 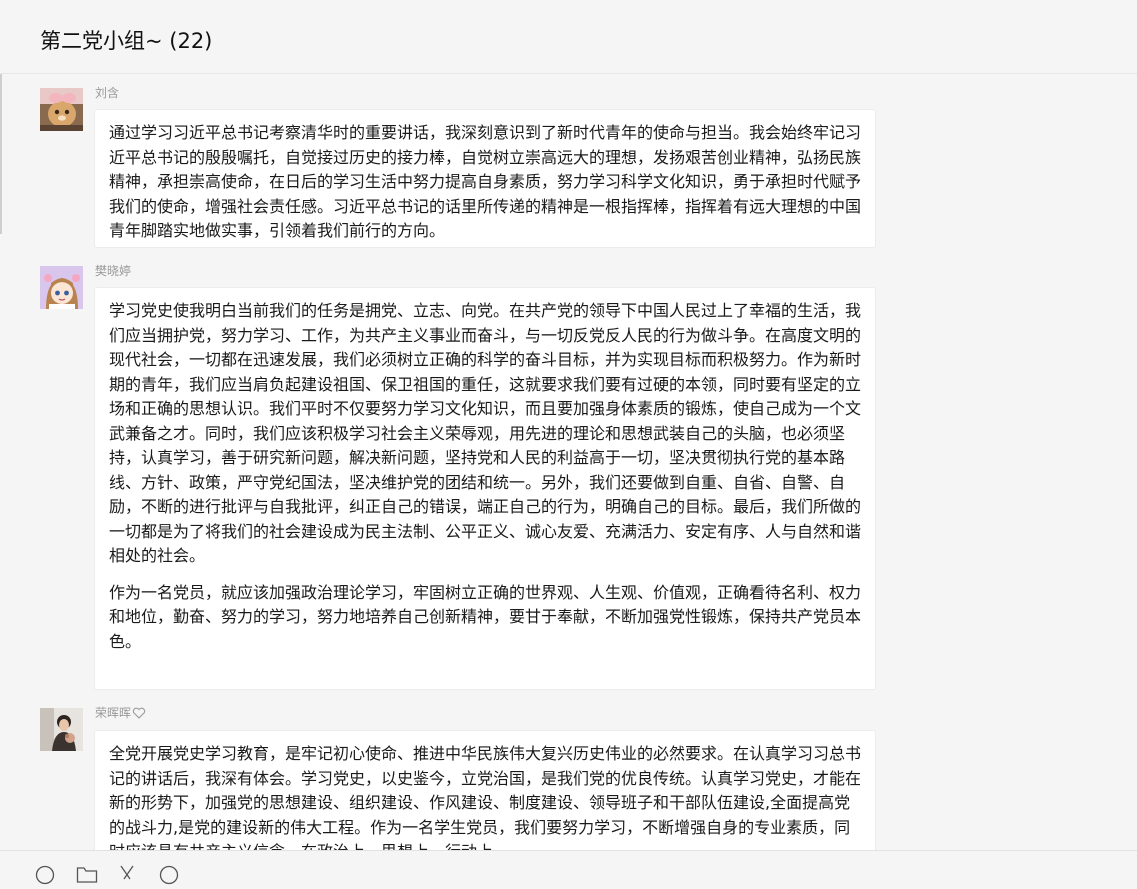 I want to click on chat-history-icon, so click(x=169, y=877).